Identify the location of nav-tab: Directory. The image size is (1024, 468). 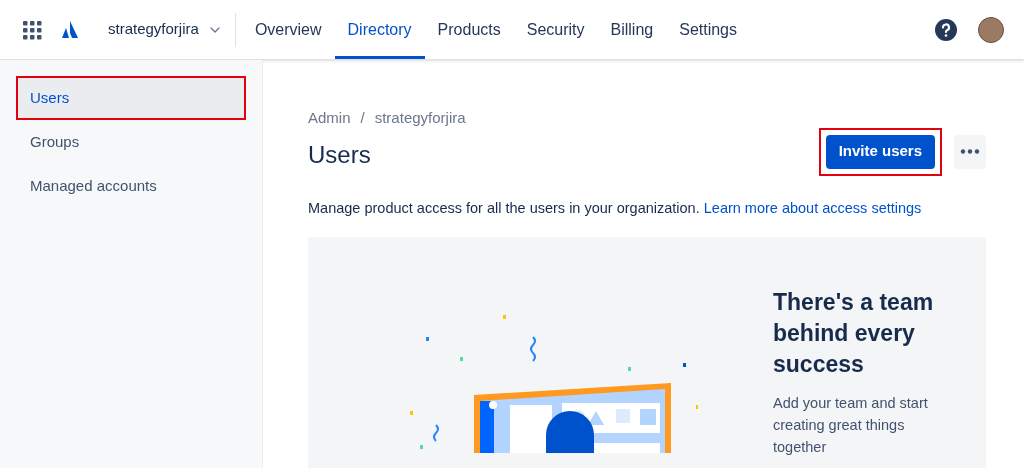
(379, 29).